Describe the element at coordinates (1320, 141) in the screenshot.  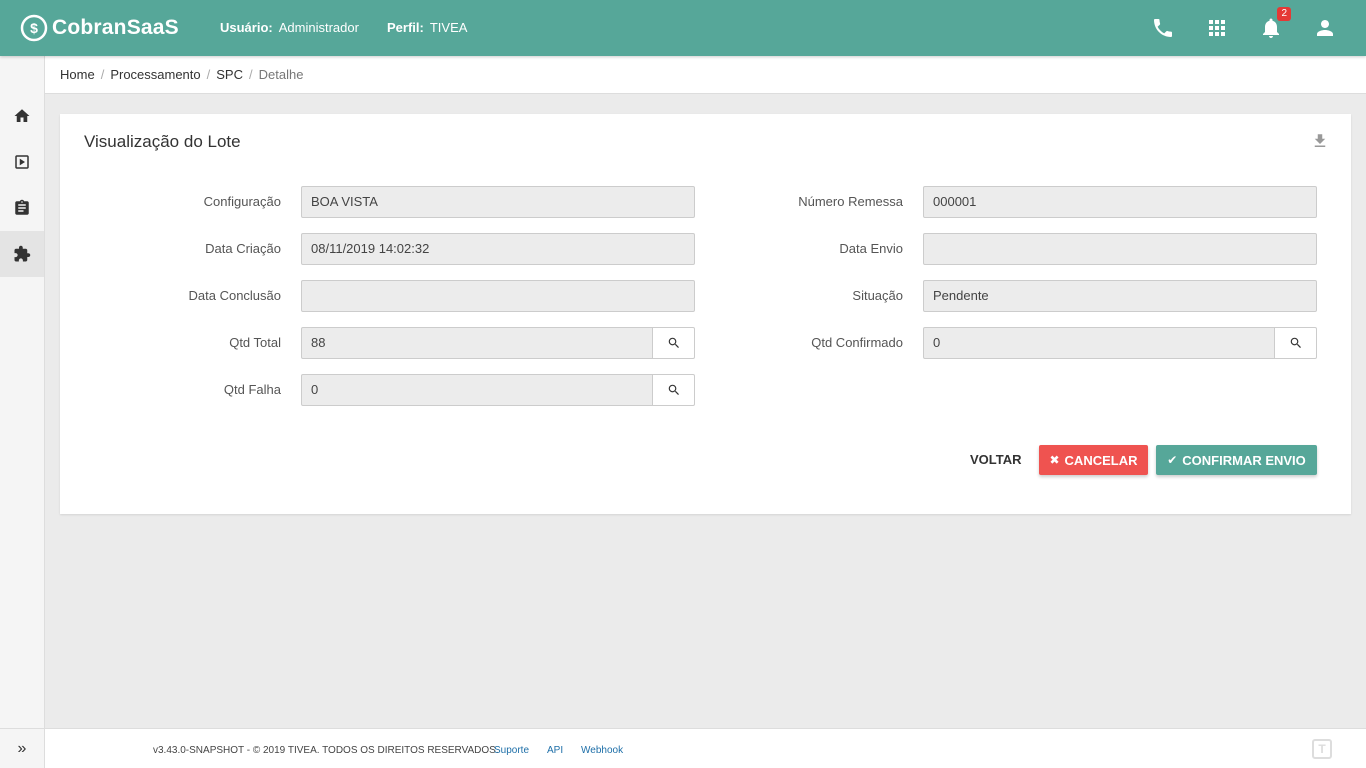
I see `download-icon` at that location.